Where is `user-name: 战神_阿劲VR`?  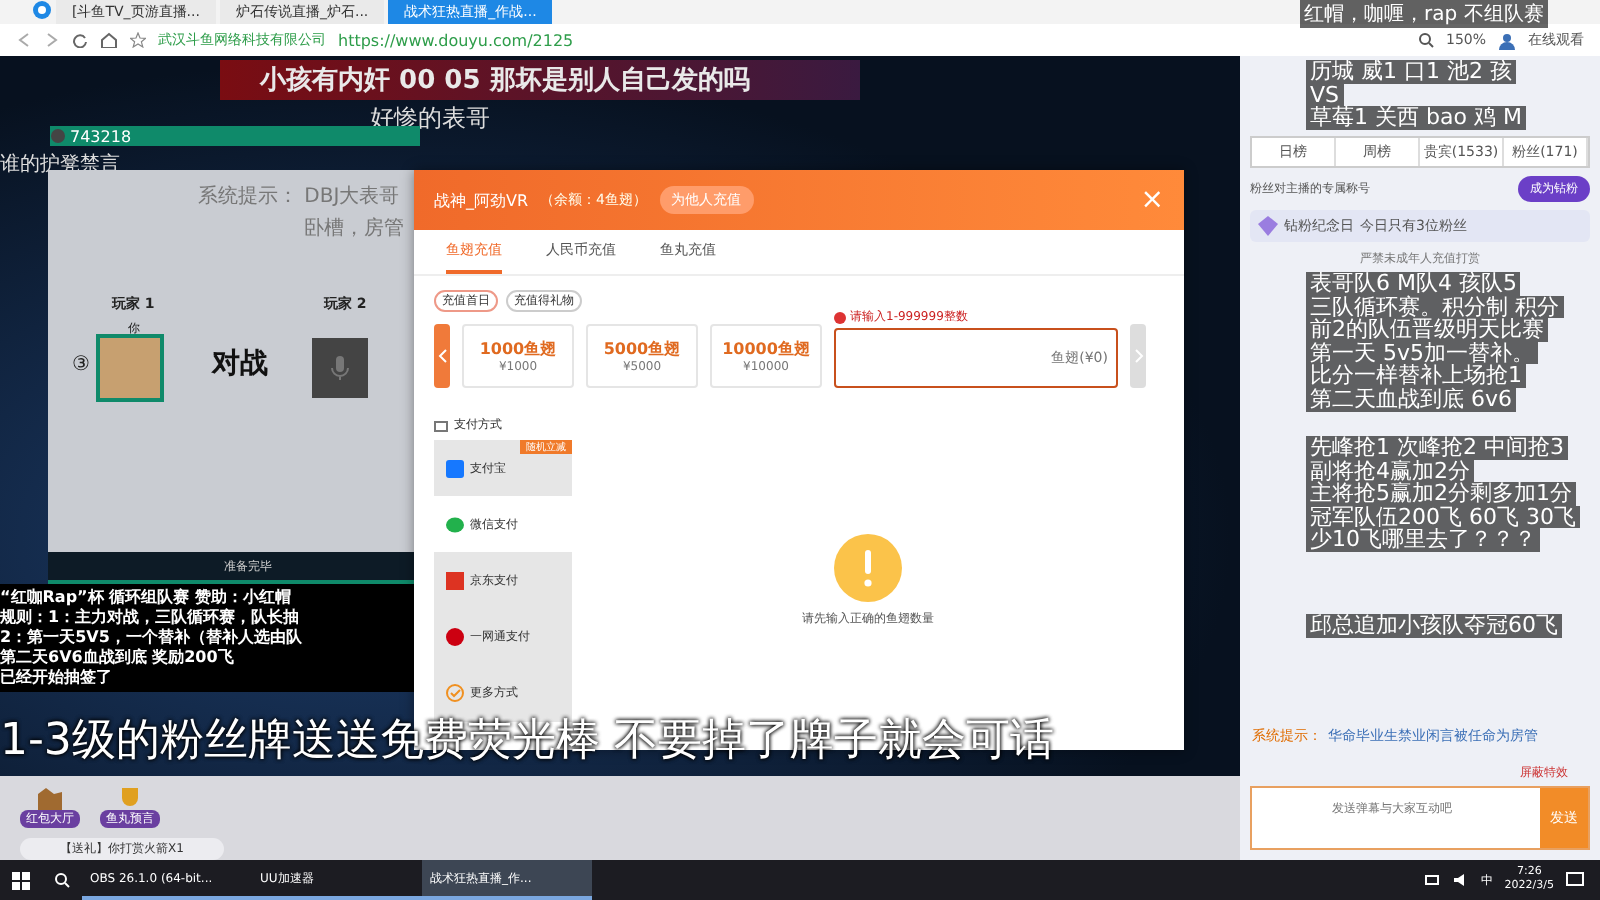
user-name: 战神_阿劲VR is located at coordinates (481, 200).